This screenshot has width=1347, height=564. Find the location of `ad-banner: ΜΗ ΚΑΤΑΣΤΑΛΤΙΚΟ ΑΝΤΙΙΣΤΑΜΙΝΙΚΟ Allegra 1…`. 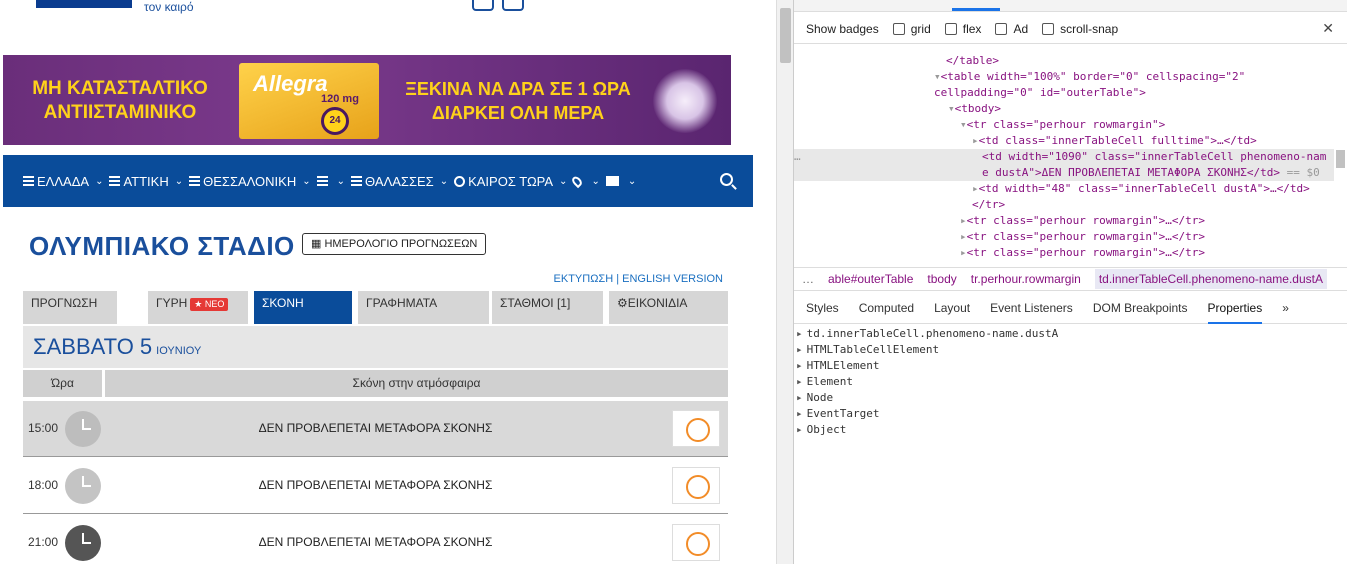

ad-banner: ΜΗ ΚΑΤΑΣΤΑΛΤΙΚΟ ΑΝΤΙΙΣΤΑΜΙΝΙΚΟ Allegra 1… is located at coordinates (367, 100).